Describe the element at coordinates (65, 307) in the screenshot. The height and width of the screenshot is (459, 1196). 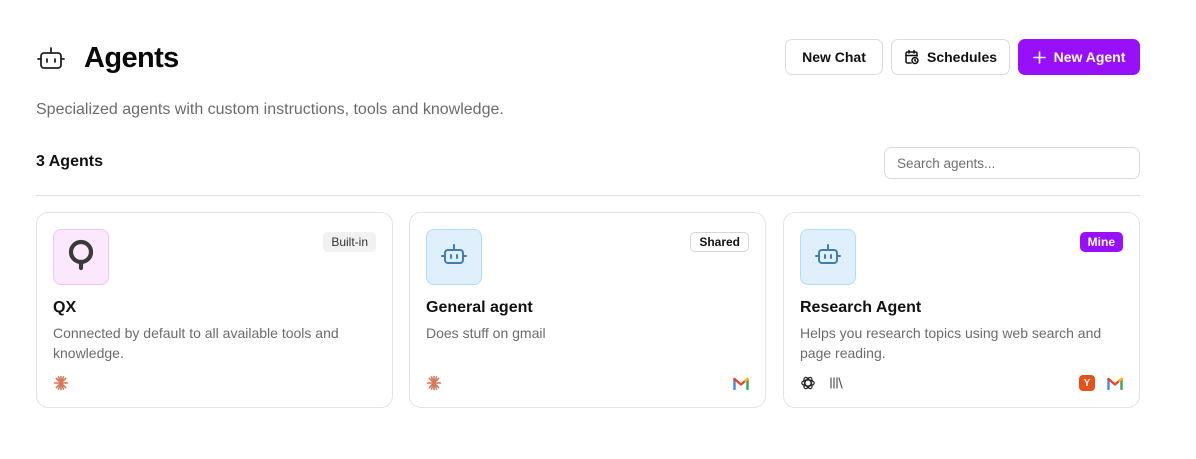
I see `agent-name: QX` at that location.